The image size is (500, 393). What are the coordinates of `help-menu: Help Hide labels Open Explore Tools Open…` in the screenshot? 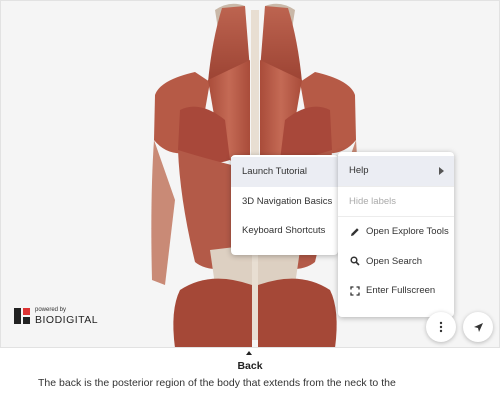 It's located at (396, 234).